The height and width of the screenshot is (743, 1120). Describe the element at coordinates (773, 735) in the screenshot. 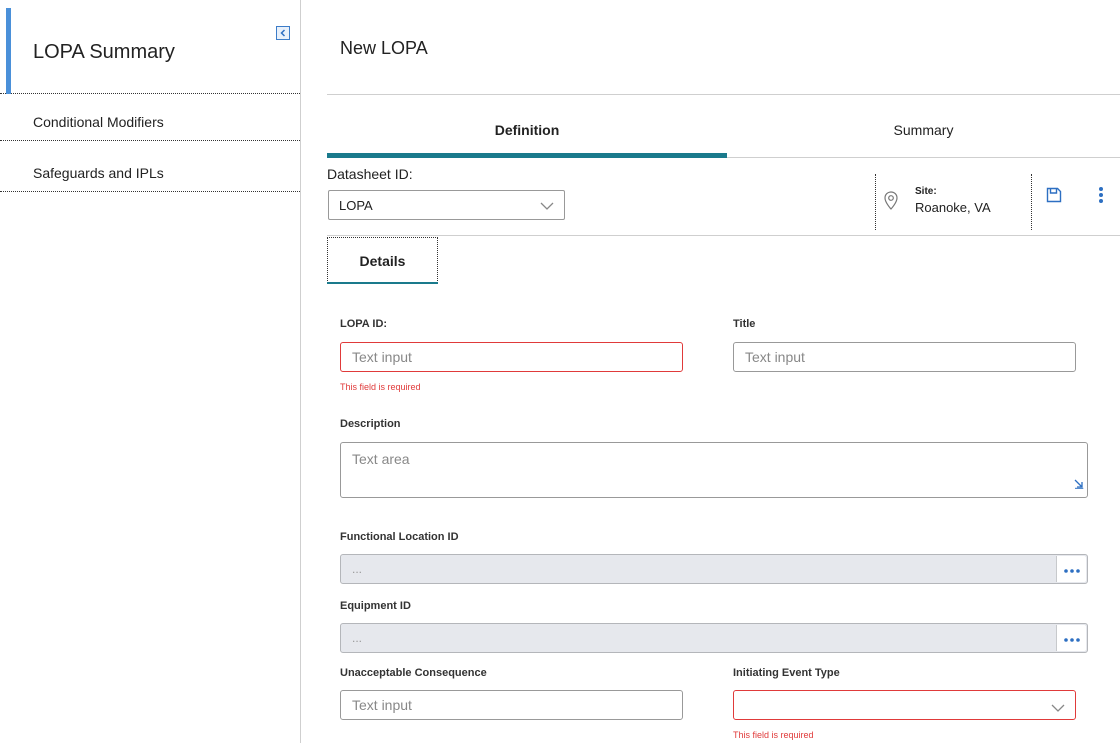

I see `initiating-event-type-error: This field is required` at that location.